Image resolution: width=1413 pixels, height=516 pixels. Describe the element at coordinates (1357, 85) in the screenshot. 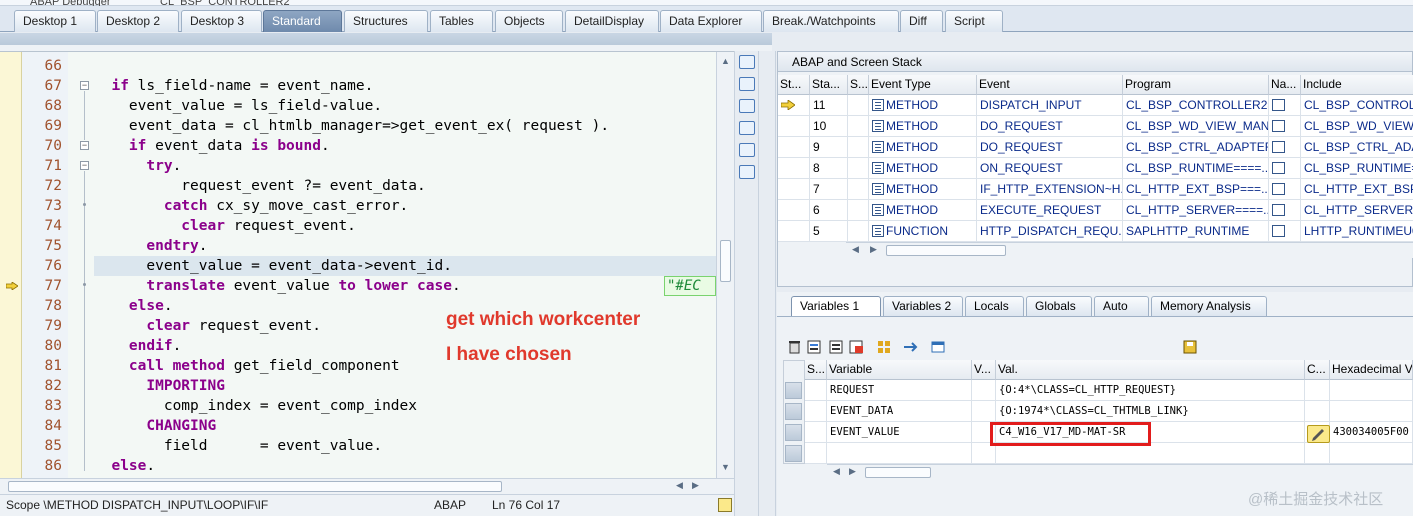

I see `stack-column-header: Include` at that location.